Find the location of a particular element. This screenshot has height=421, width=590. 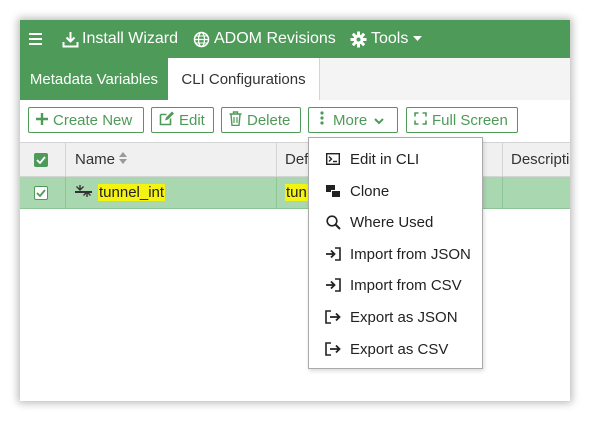

menu-item-export-json: Export as JSON is located at coordinates (395, 317).